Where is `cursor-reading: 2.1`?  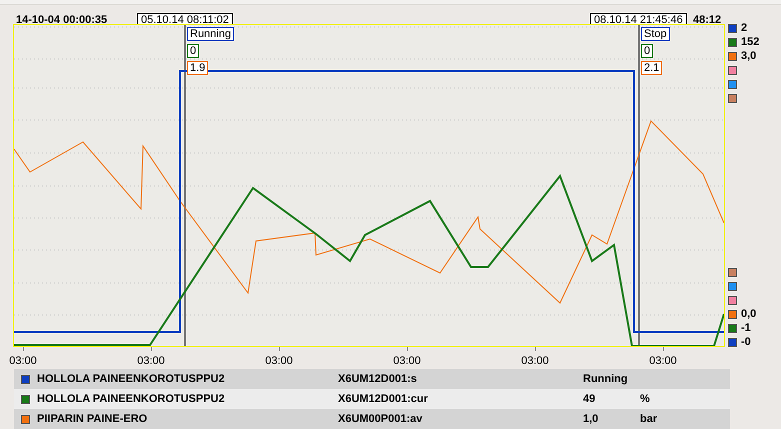 cursor-reading: 2.1 is located at coordinates (651, 68).